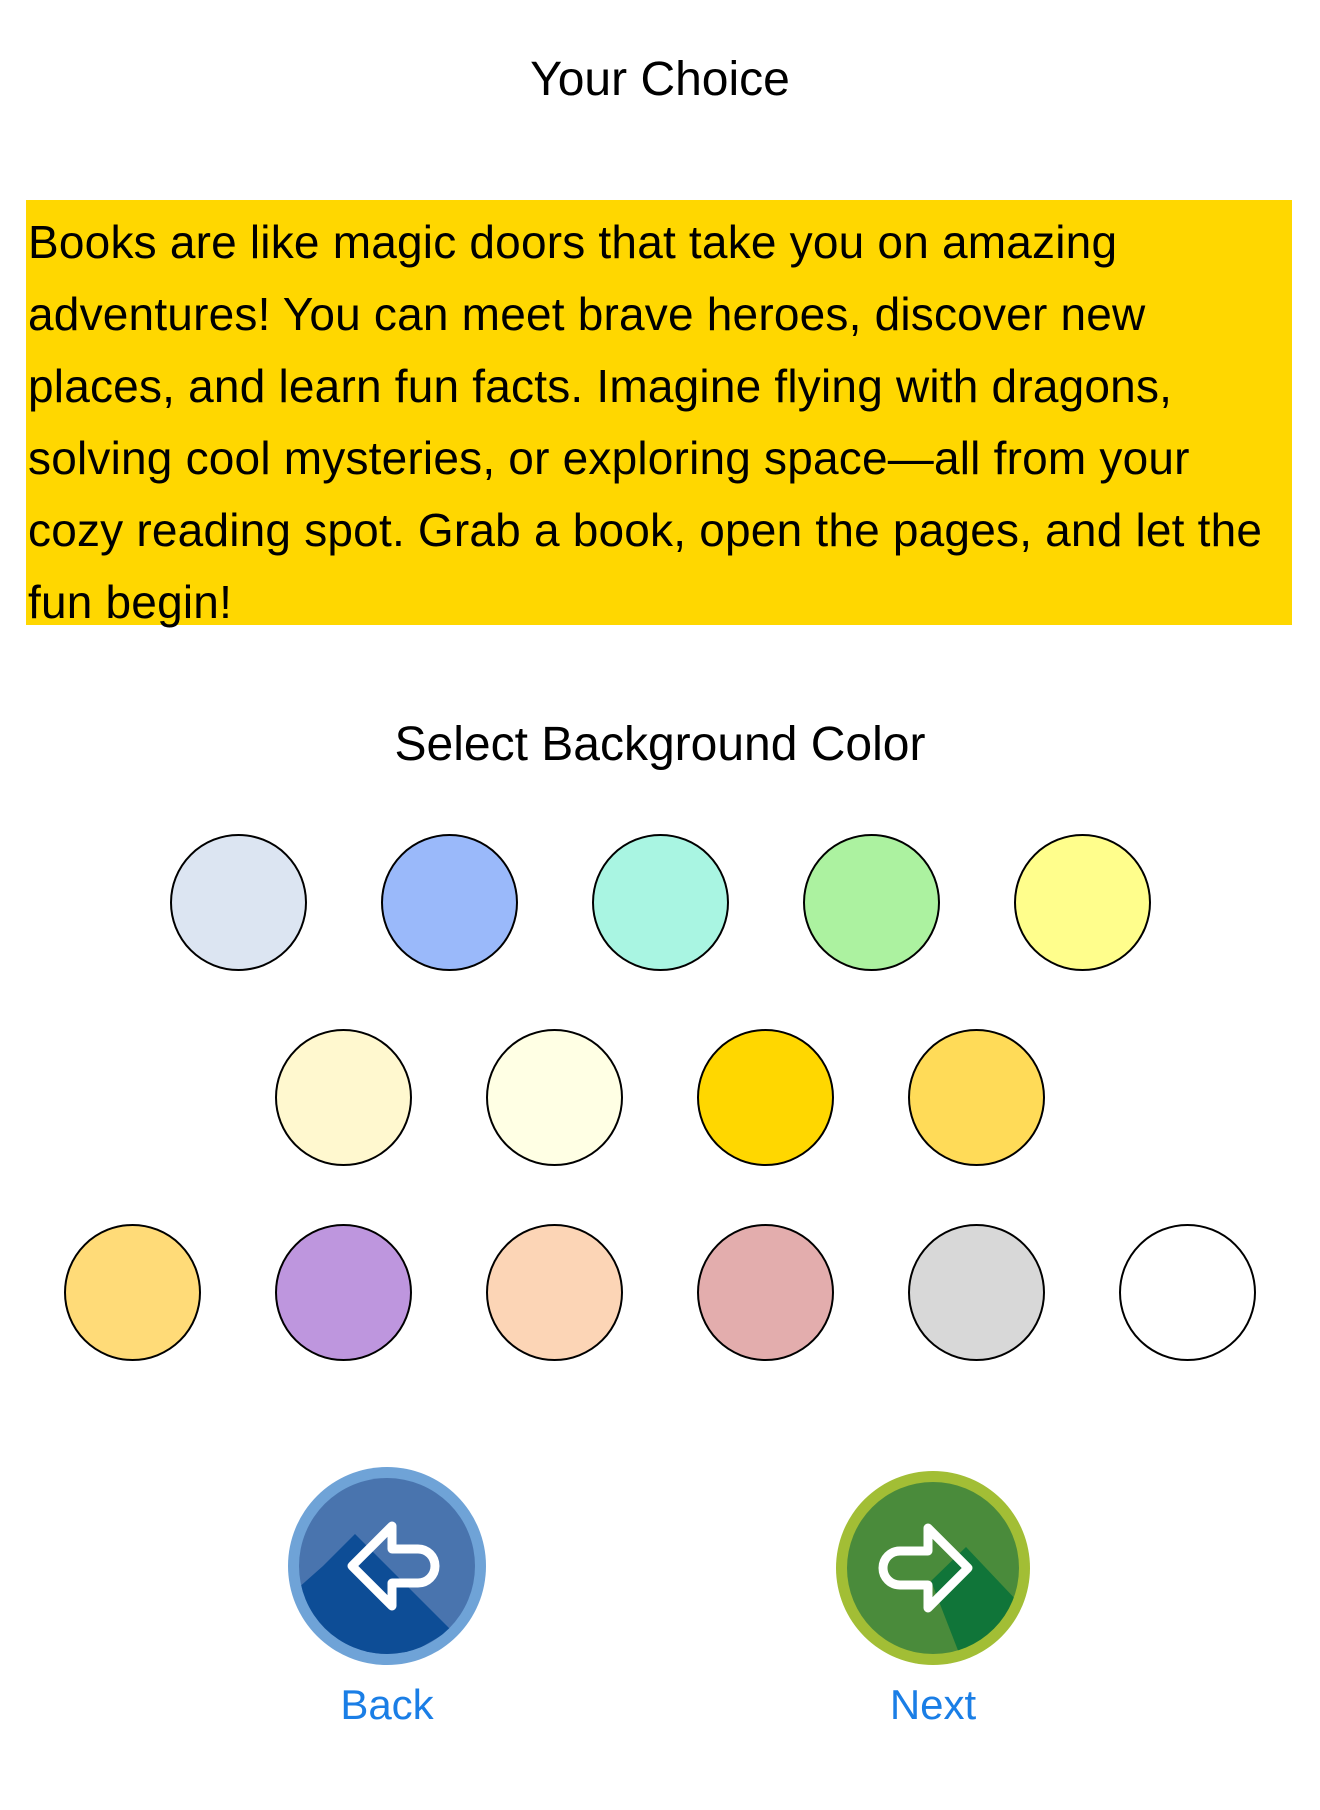 This screenshot has width=1320, height=1810. I want to click on arrow-right-icon, so click(933, 1568).